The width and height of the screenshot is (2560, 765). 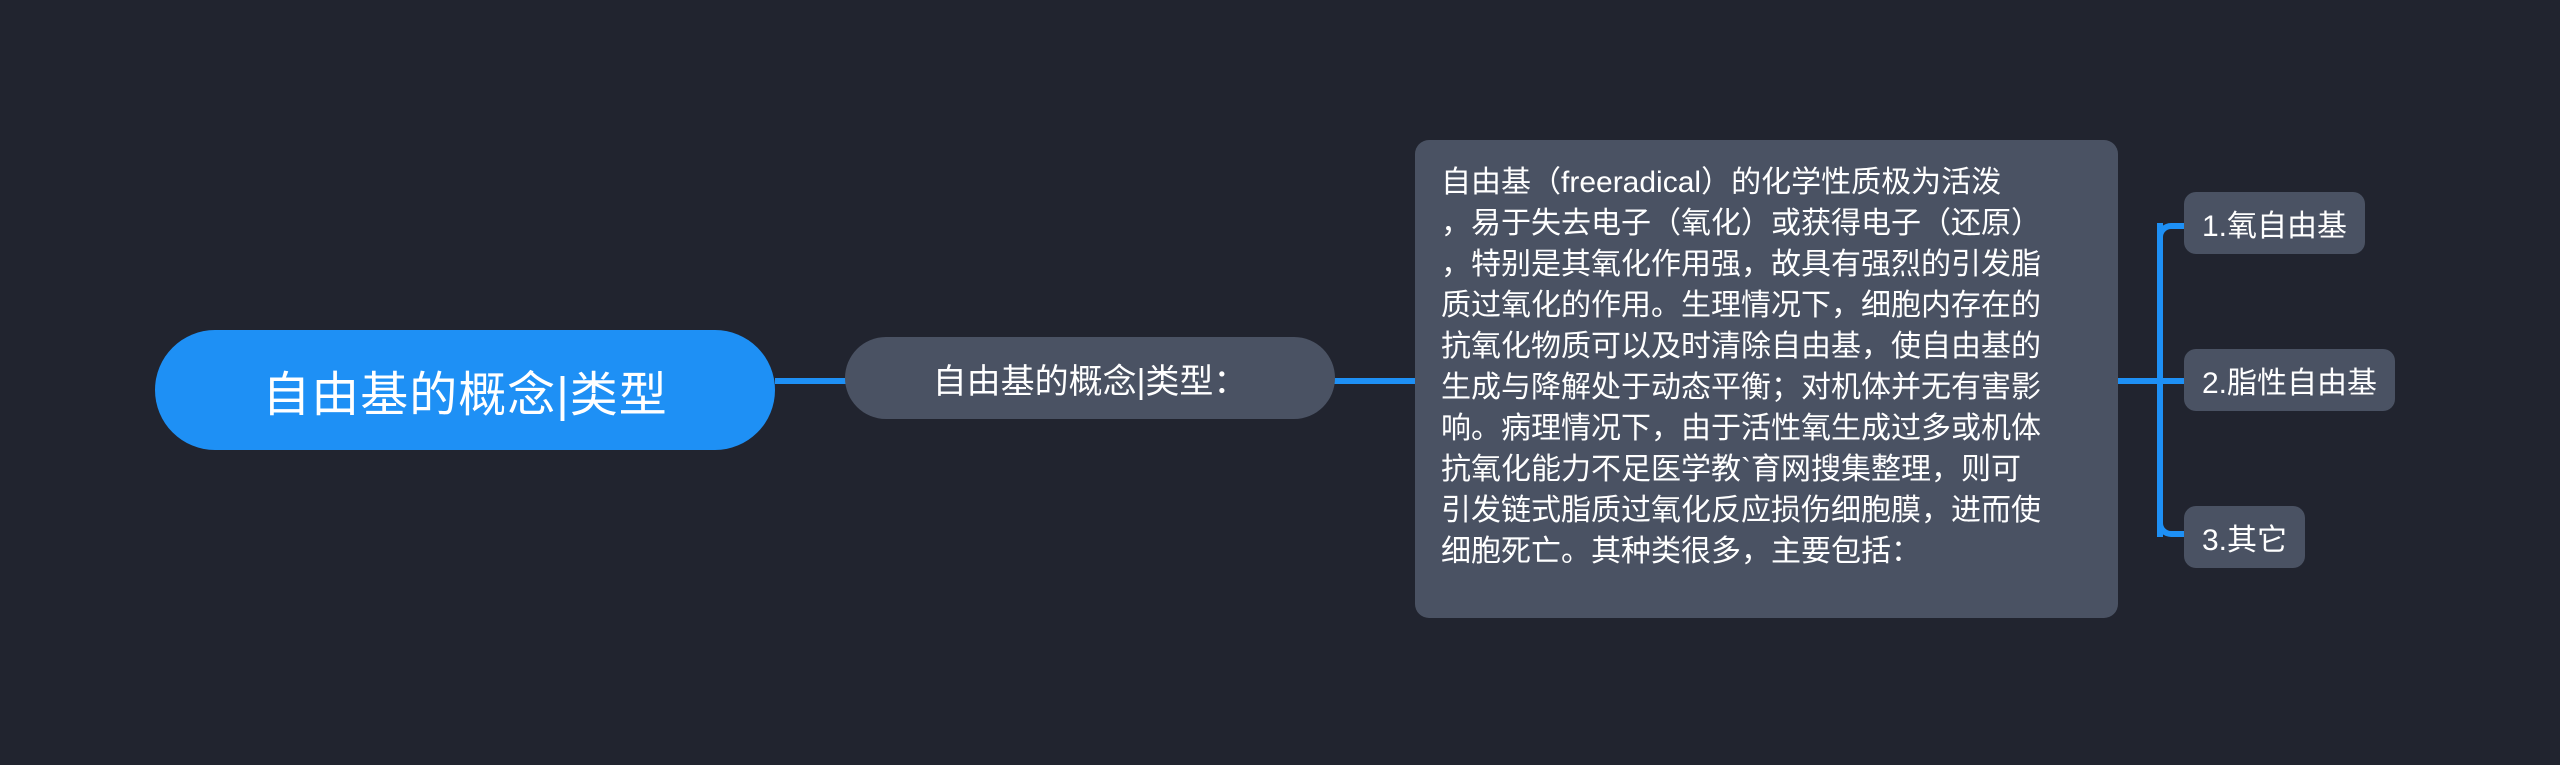 What do you see at coordinates (1741, 428) in the screenshot?
I see `body-text-line: 响。病理情况下，由于活性氧生成过多或机体` at bounding box center [1741, 428].